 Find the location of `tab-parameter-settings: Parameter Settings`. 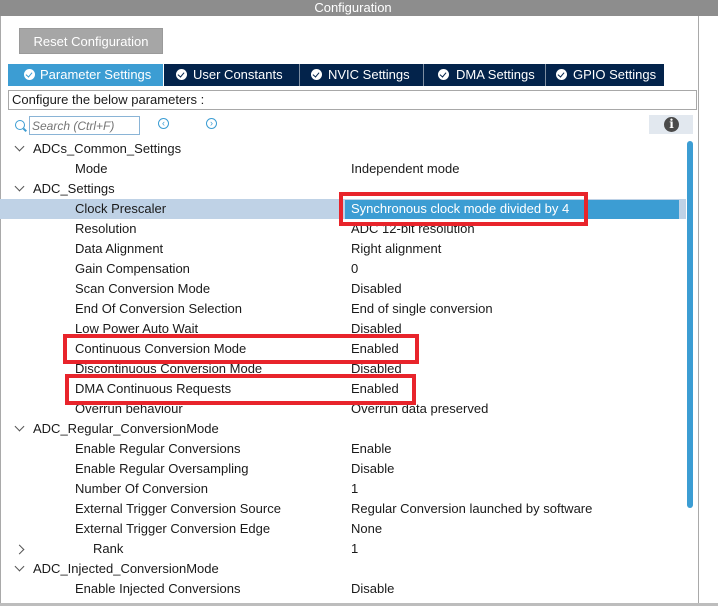

tab-parameter-settings: Parameter Settings is located at coordinates (86, 75).